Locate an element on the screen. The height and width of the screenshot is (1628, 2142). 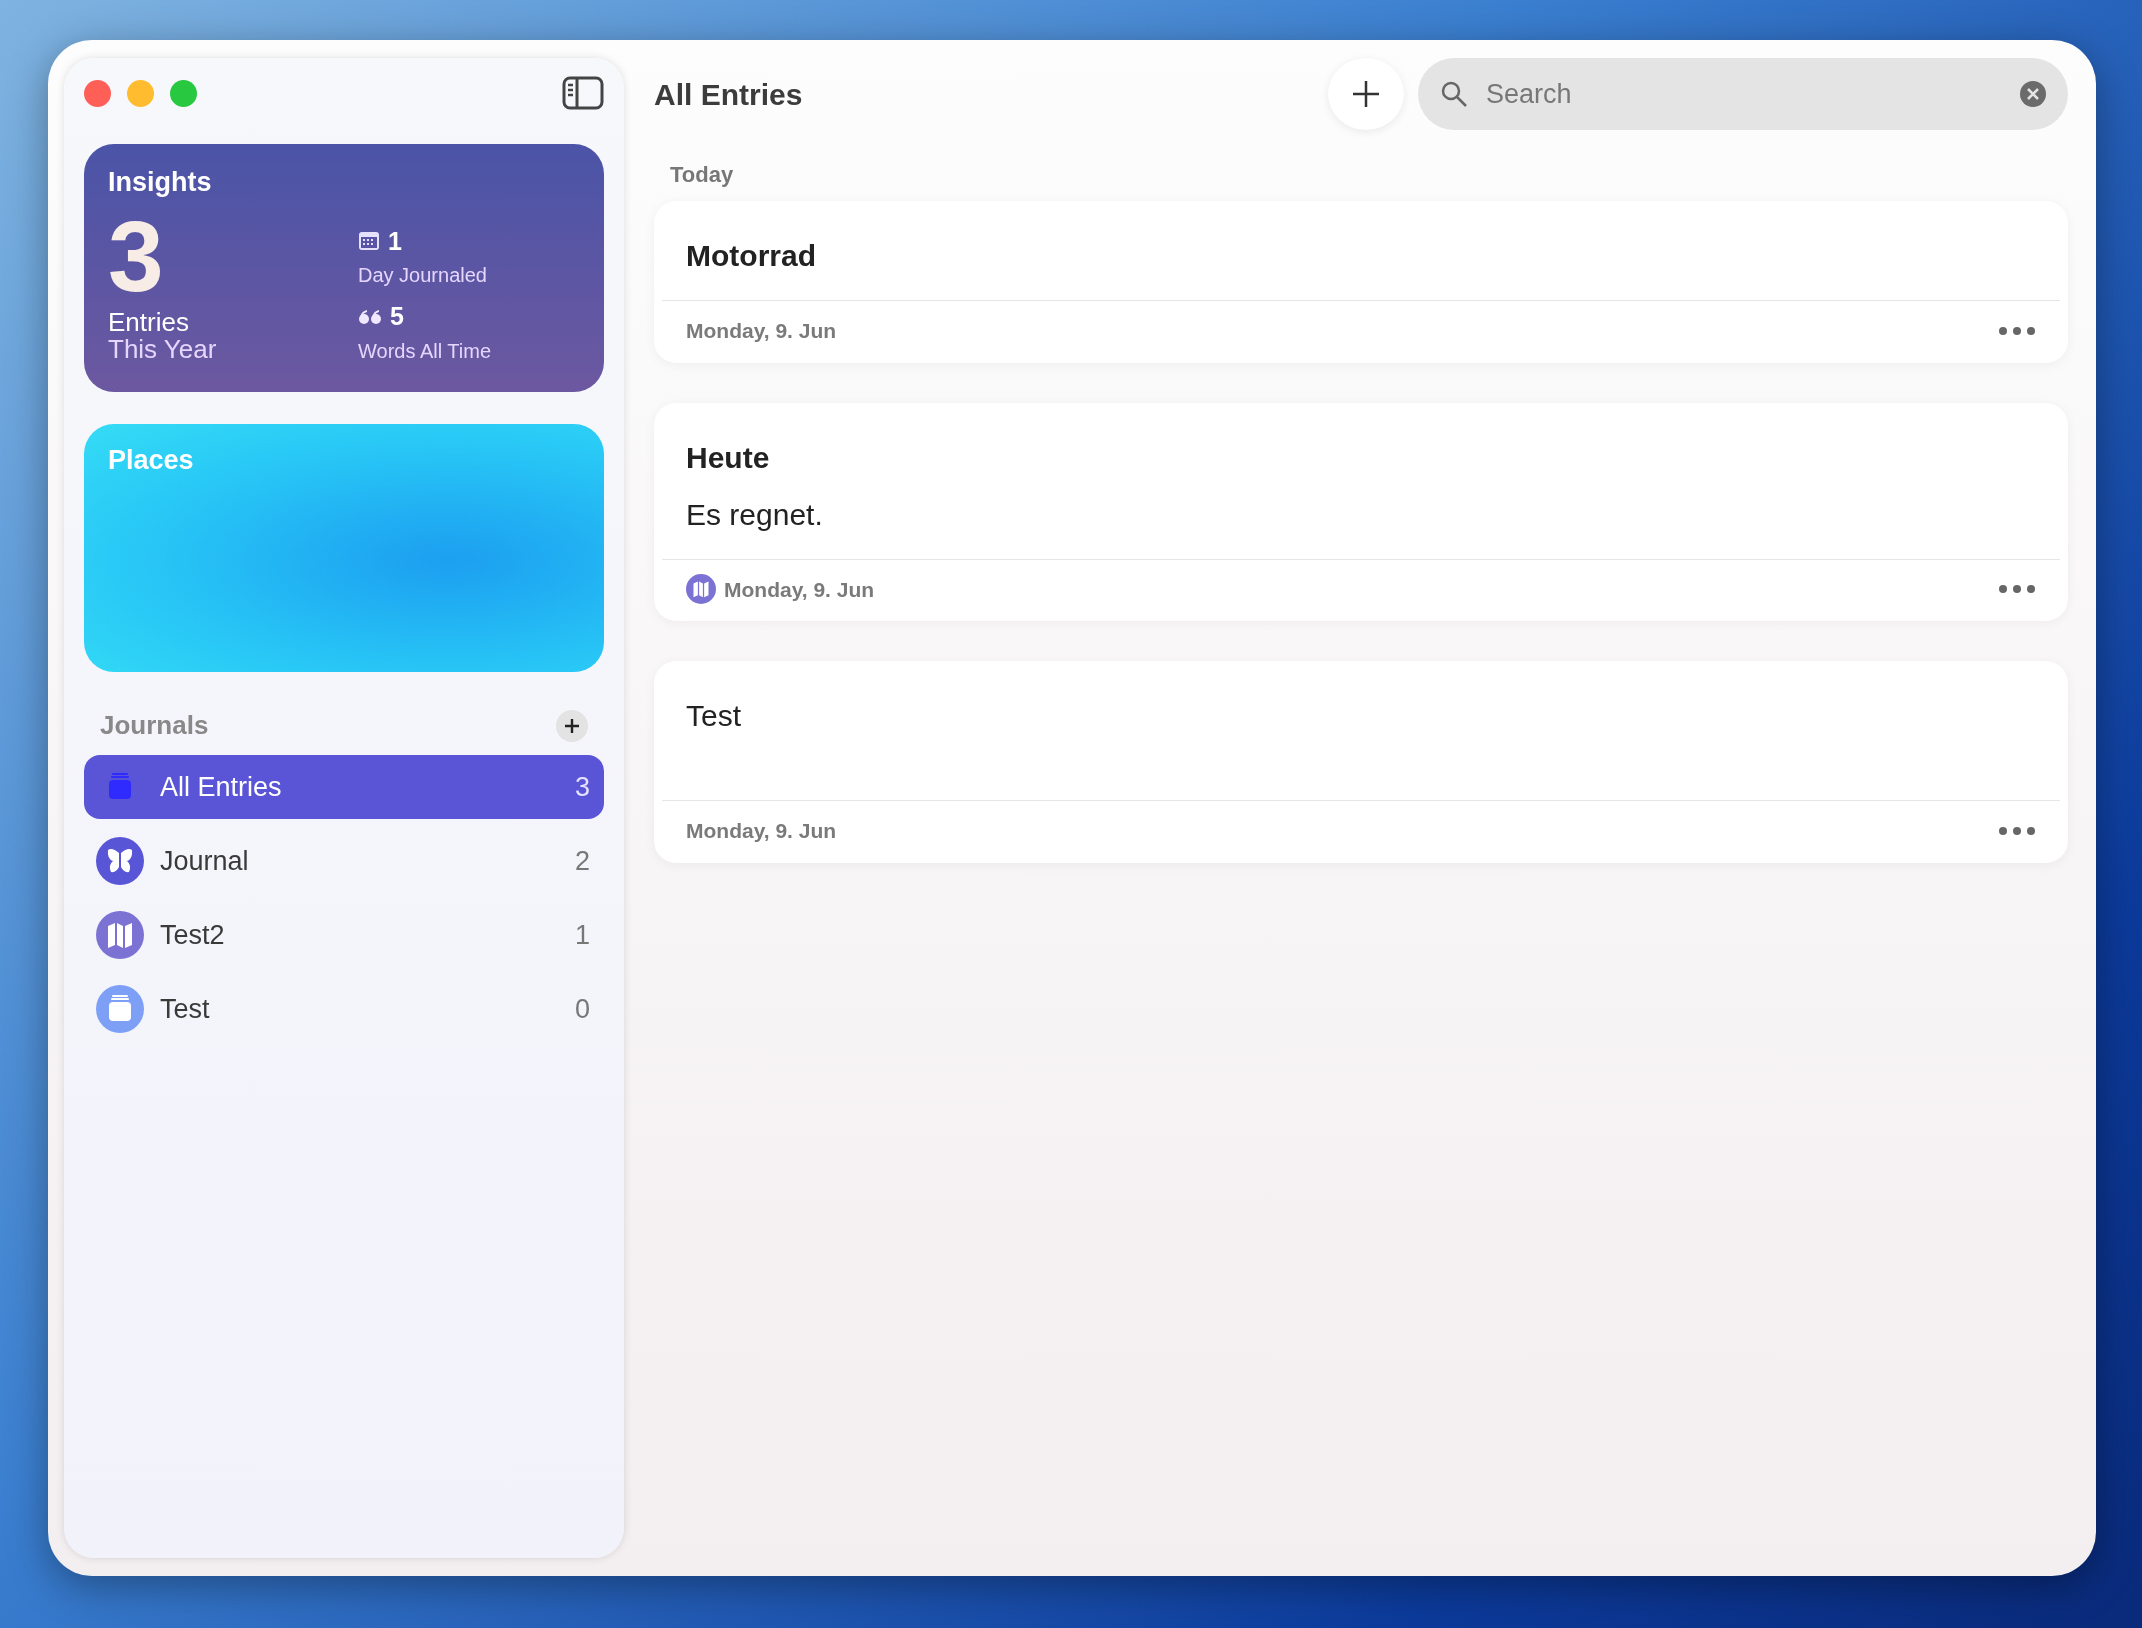
add-journal-button is located at coordinates (572, 725).